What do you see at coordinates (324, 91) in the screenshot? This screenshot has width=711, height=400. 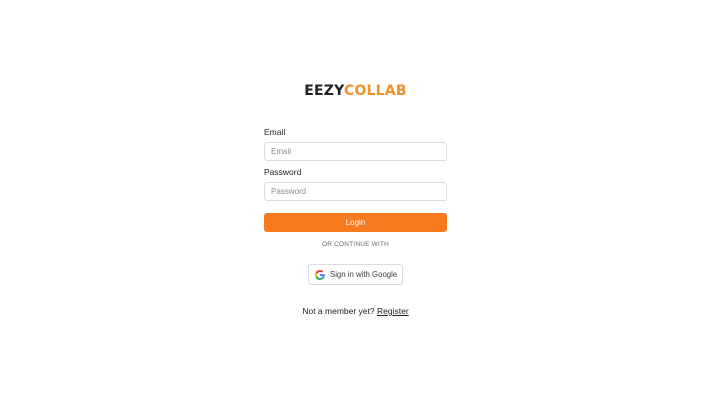 I see `brand-logo-part-a: EEZY` at bounding box center [324, 91].